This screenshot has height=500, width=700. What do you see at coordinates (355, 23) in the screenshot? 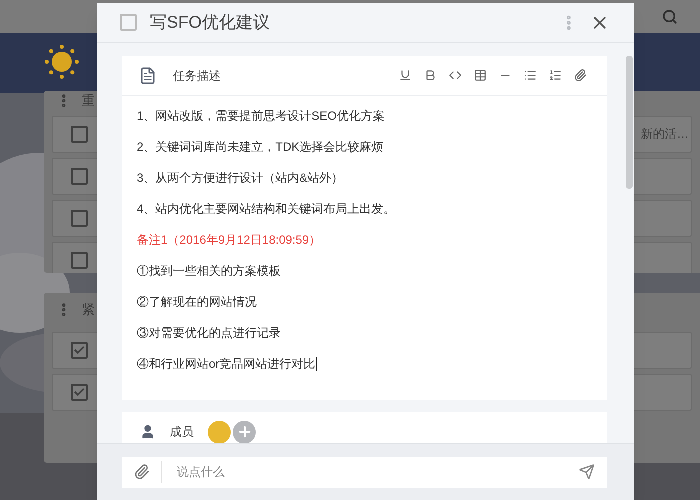
I see `dialog-title: 写SFO优化建议` at bounding box center [355, 23].